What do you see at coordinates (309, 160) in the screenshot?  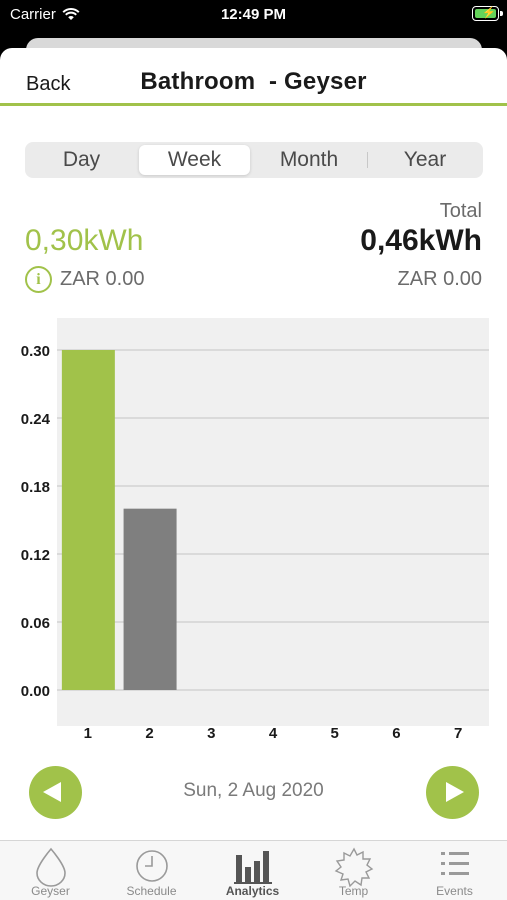 I see `segment-month: Month` at bounding box center [309, 160].